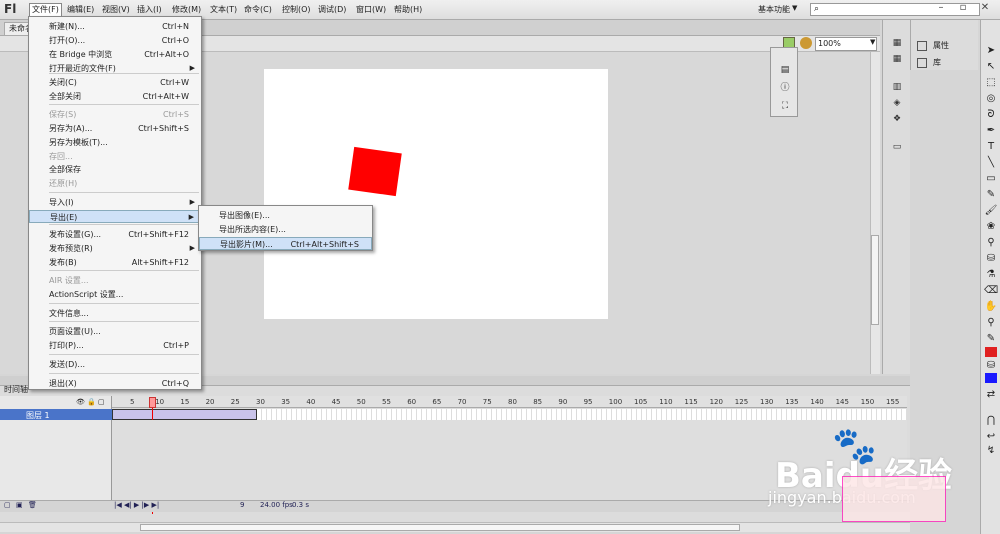 This screenshot has height=534, width=1000. What do you see at coordinates (991, 178) in the screenshot?
I see `rectangle-tool-icon: ▭` at bounding box center [991, 178].